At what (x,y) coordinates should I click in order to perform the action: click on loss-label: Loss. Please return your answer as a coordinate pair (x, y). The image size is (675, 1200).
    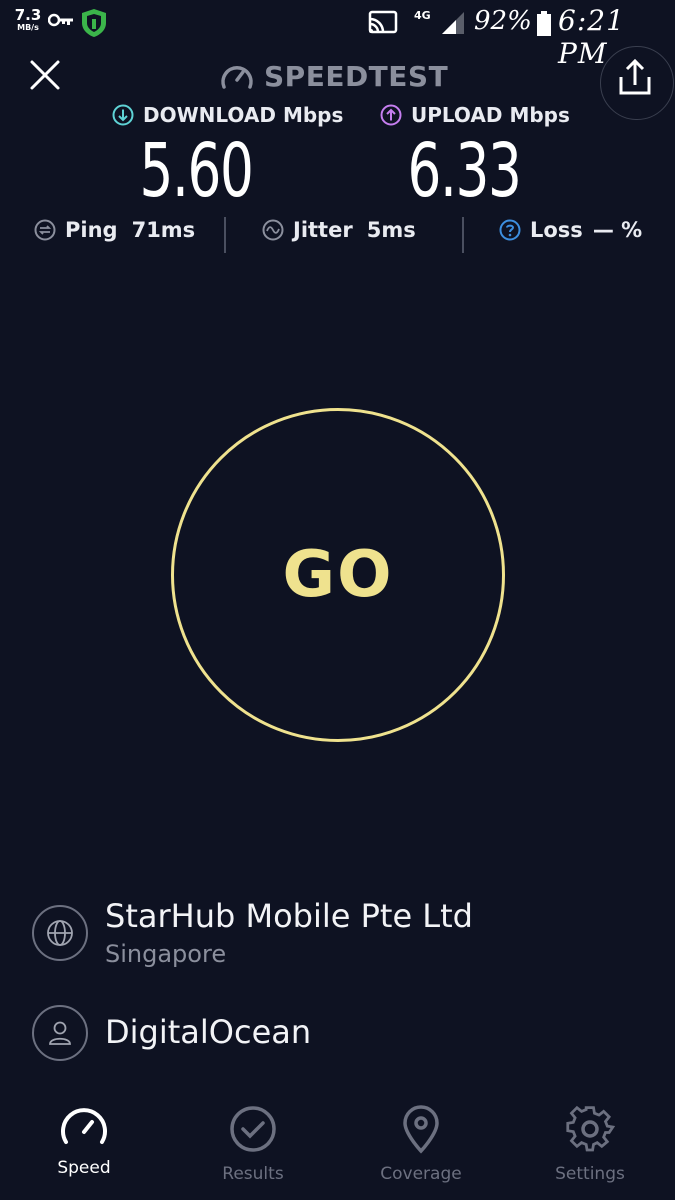
    Looking at the image, I should click on (556, 230).